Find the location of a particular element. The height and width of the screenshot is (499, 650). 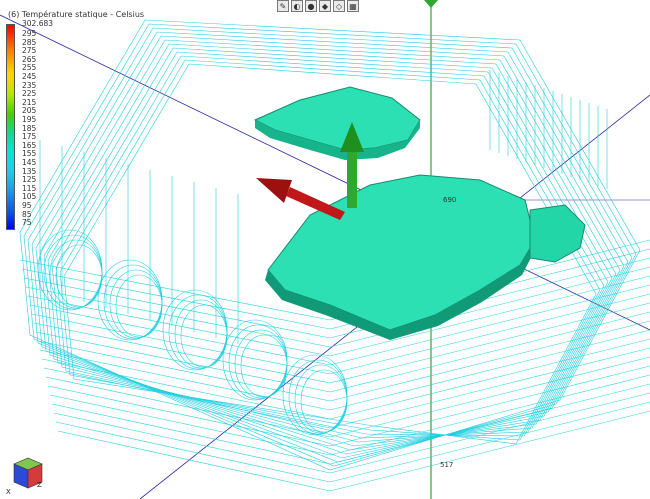

legend-tick: 95 is located at coordinates (27, 205).